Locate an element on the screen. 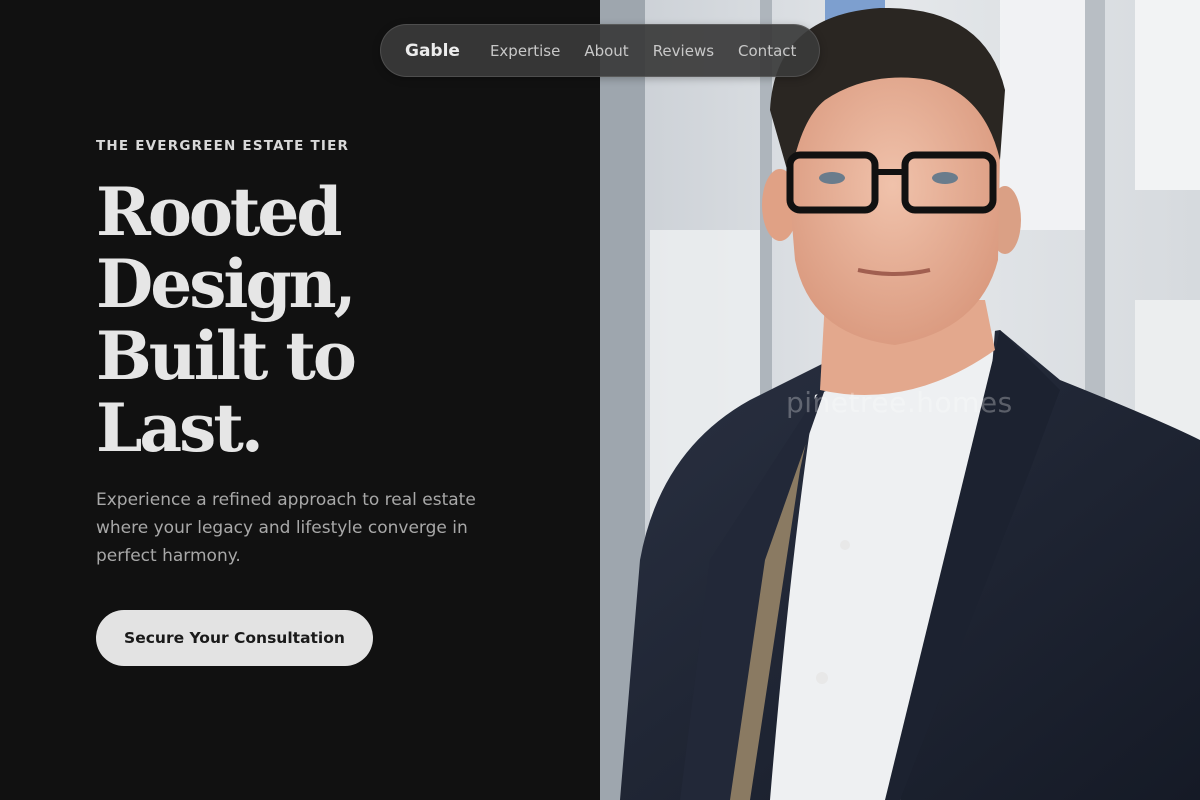 This screenshot has height=800, width=1200. nav-link-contact: Contact is located at coordinates (767, 51).